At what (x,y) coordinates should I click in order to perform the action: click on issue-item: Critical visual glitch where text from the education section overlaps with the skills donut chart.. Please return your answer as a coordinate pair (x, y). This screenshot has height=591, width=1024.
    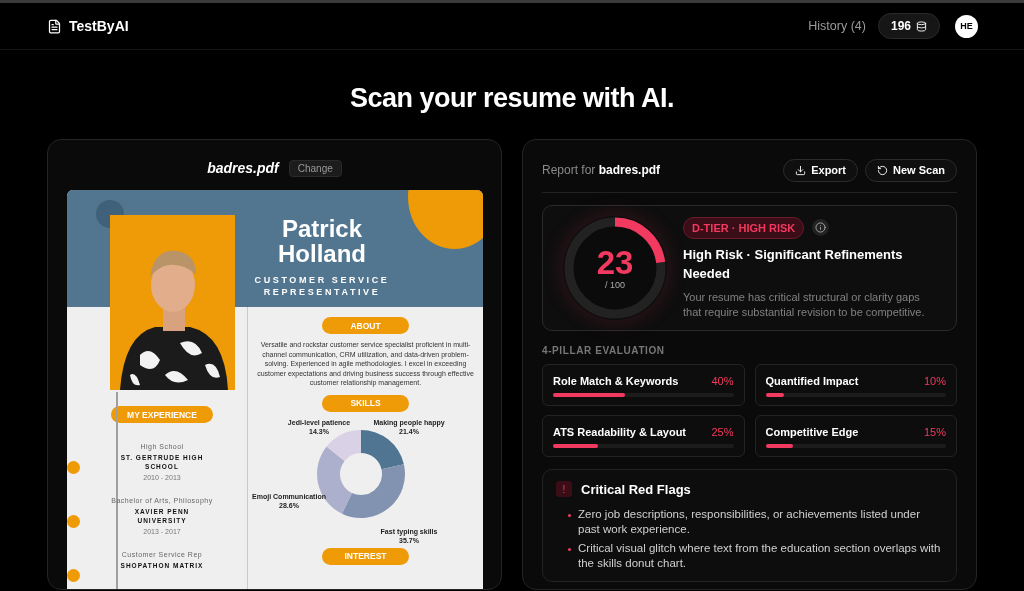
    Looking at the image, I should click on (760, 556).